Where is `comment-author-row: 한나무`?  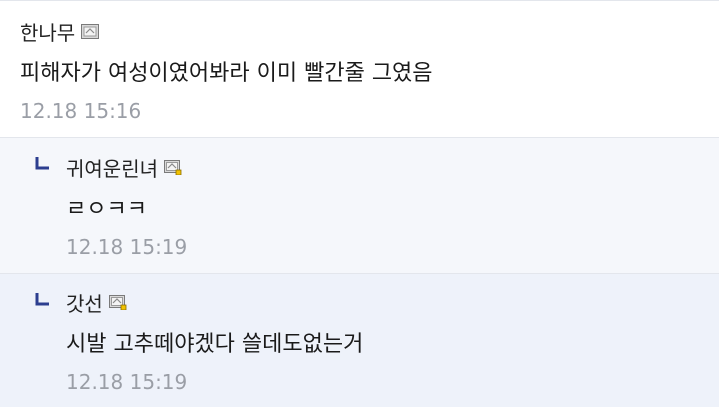 comment-author-row: 한나무 is located at coordinates (60, 33).